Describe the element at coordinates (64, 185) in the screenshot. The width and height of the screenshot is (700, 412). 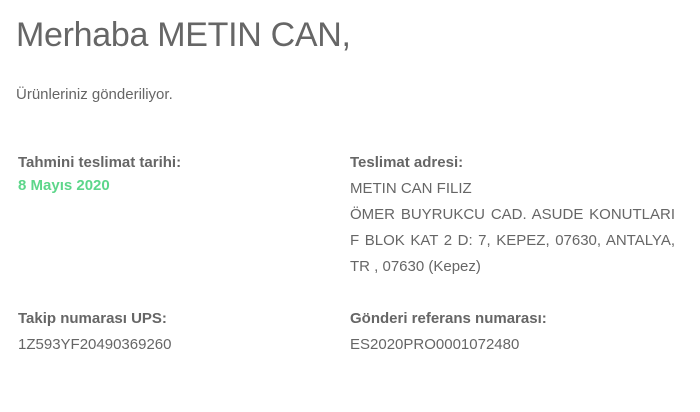
I see `delivery-date-value: 8 Mayıs 2020` at that location.